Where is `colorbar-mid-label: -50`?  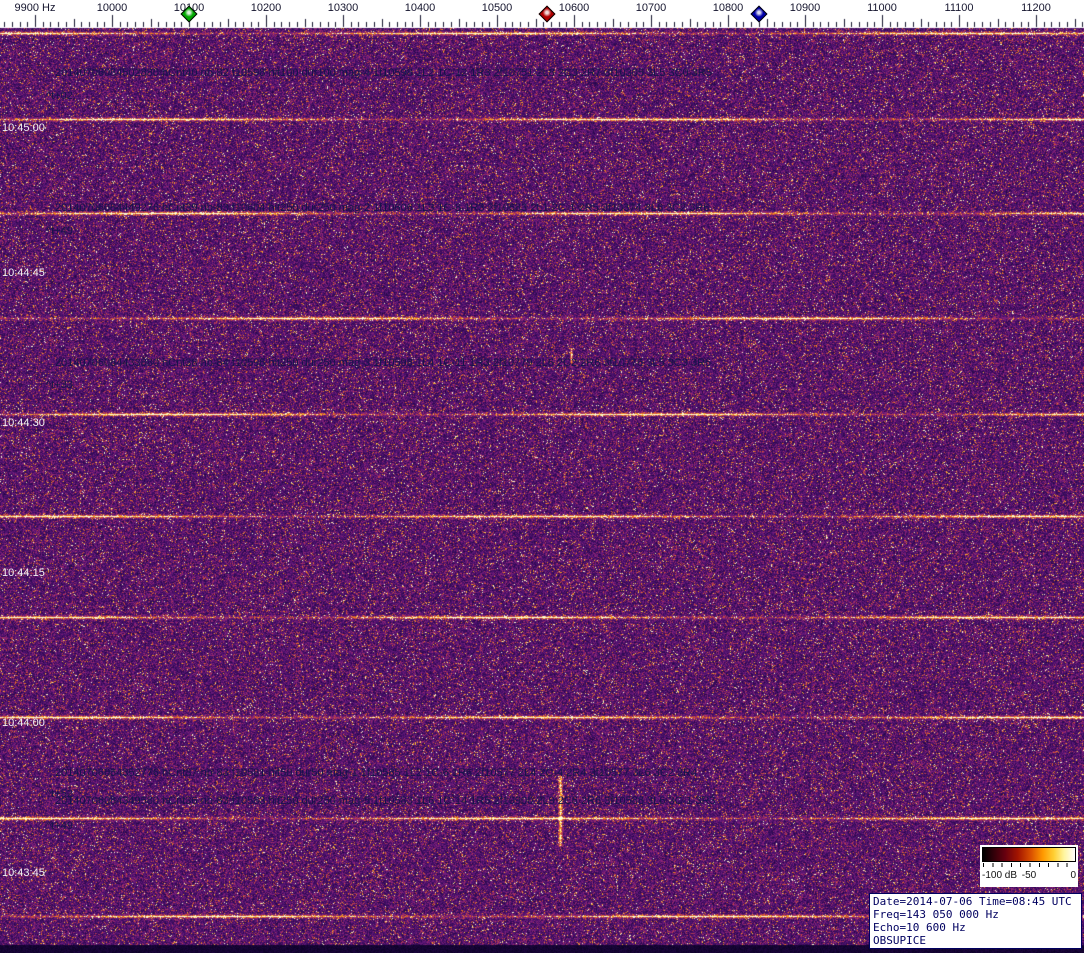 colorbar-mid-label: -50 is located at coordinates (1029, 875).